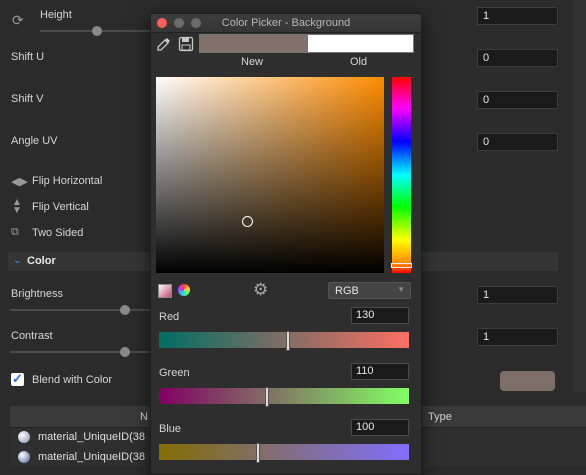 The height and width of the screenshot is (475, 586). What do you see at coordinates (18, 20) in the screenshot?
I see `refresh-icon: ⟳` at bounding box center [18, 20].